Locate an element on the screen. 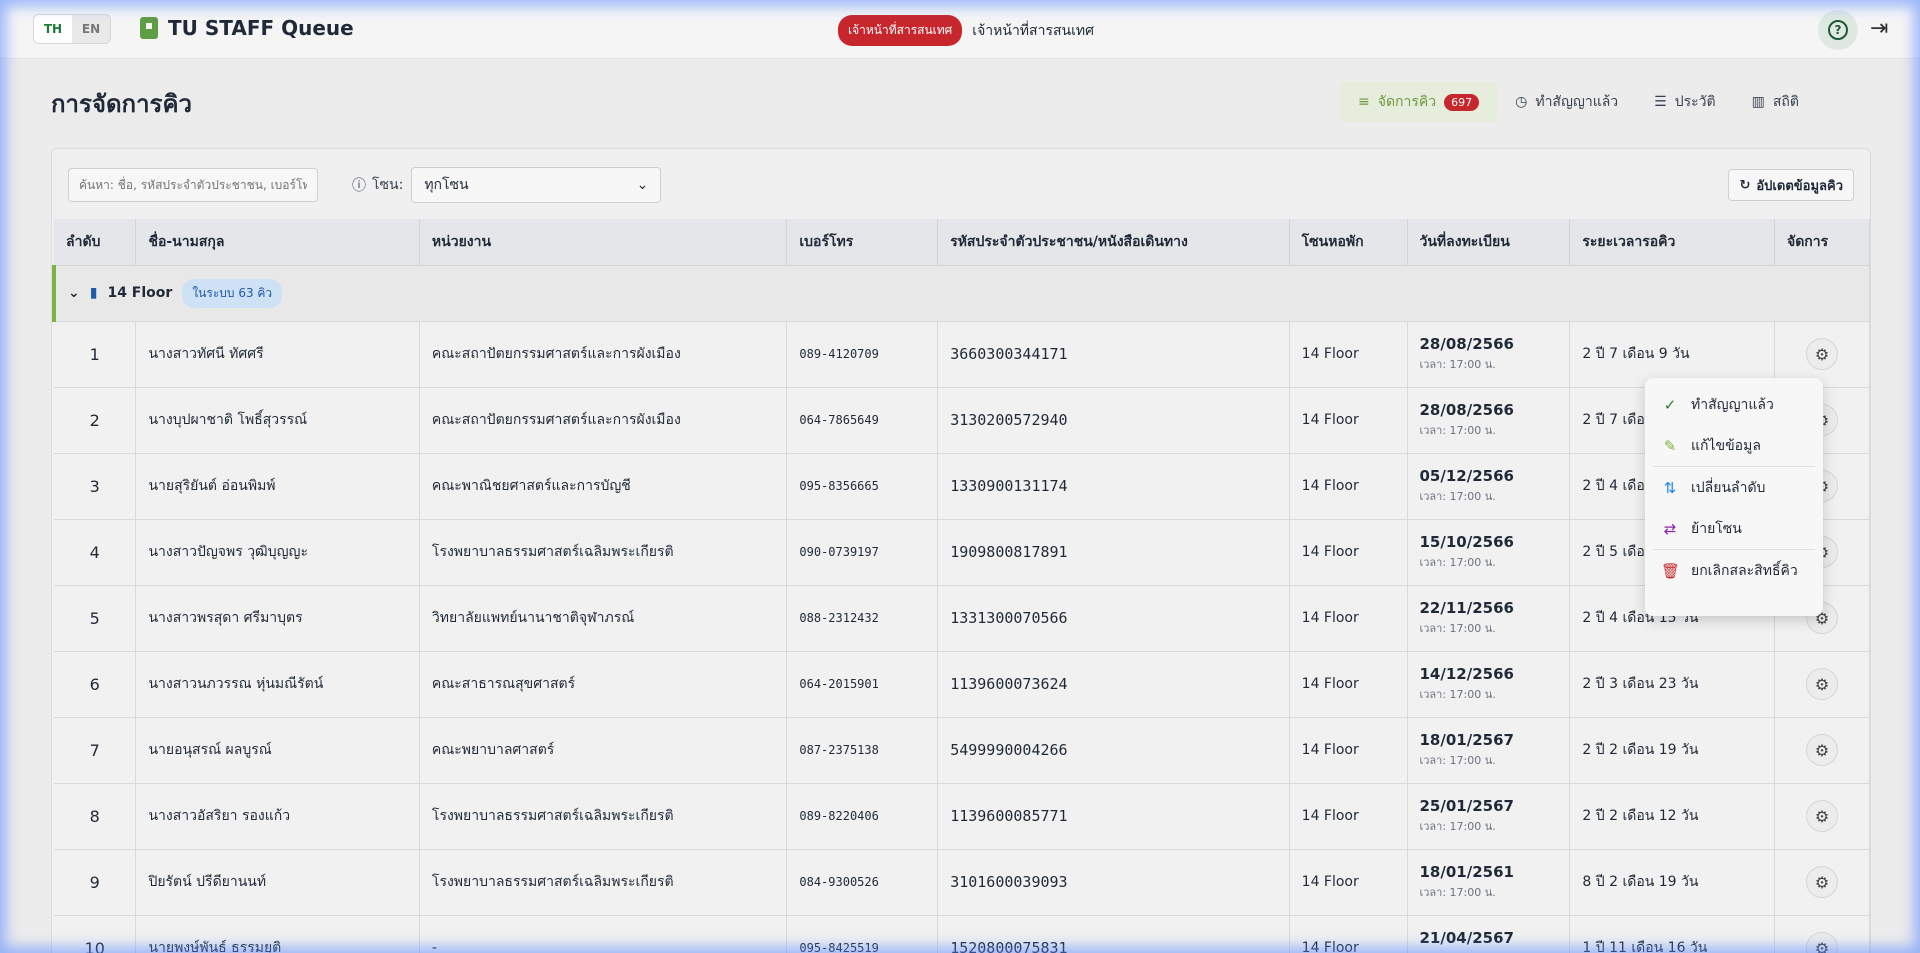  lang-en-button: EN is located at coordinates (91, 29).